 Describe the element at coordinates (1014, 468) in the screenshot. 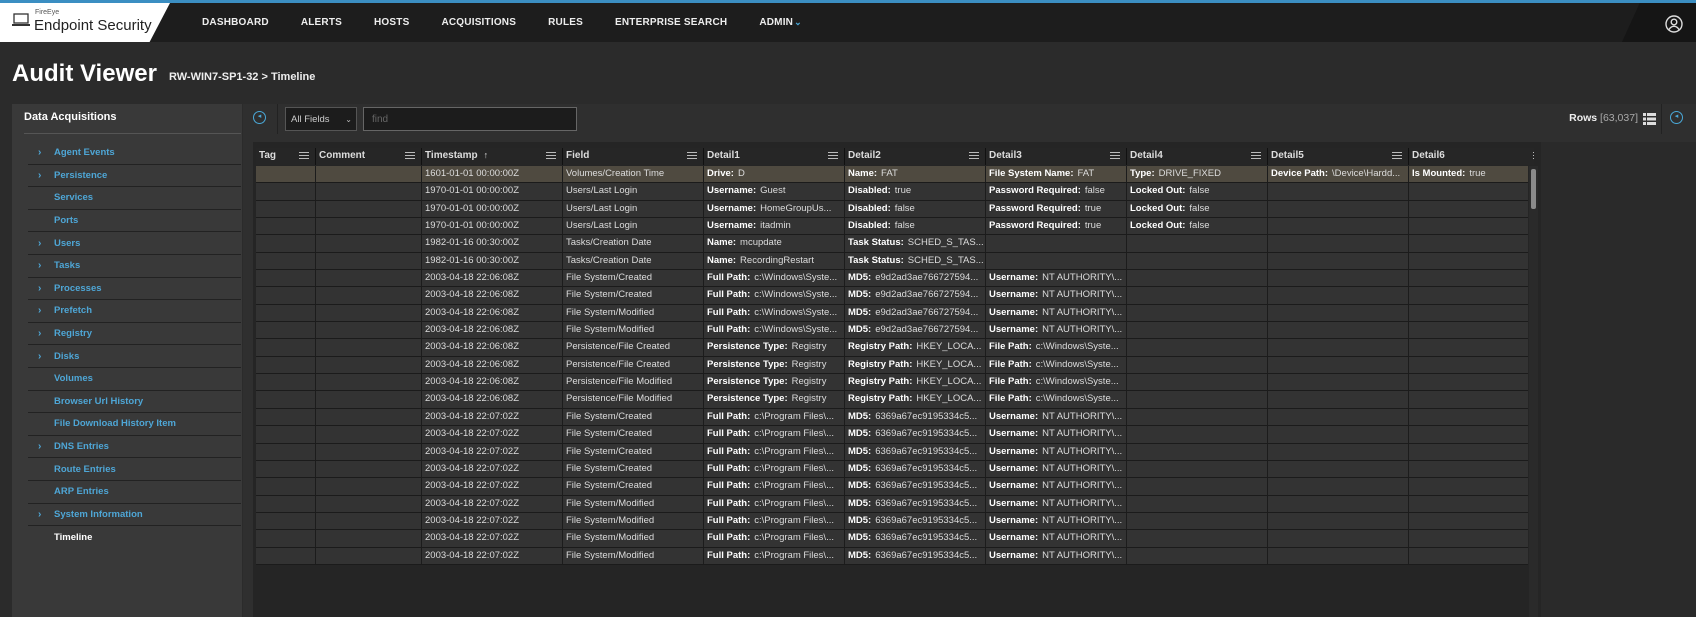

I see `detail-key: Username:` at that location.